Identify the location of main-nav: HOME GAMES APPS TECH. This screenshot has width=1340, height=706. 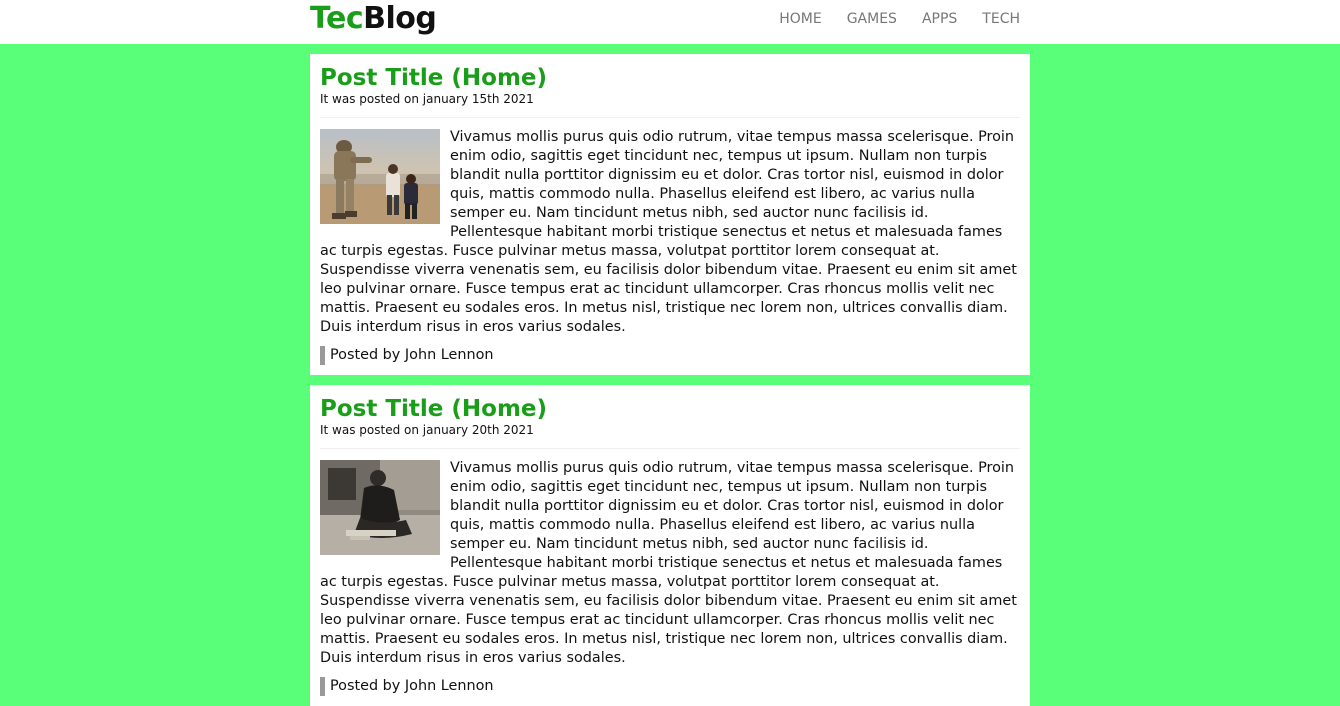
(887, 19).